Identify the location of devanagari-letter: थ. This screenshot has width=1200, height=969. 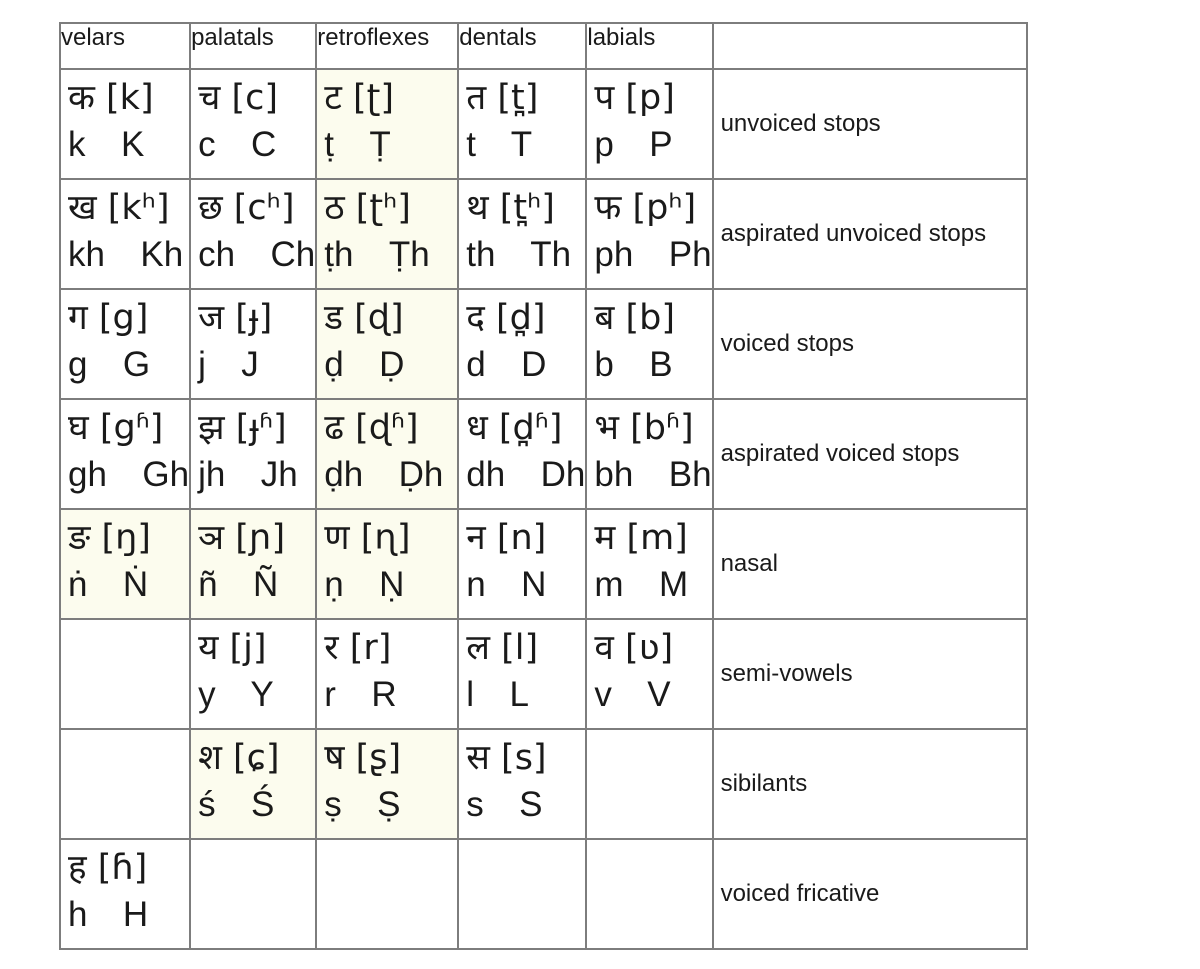
(477, 208).